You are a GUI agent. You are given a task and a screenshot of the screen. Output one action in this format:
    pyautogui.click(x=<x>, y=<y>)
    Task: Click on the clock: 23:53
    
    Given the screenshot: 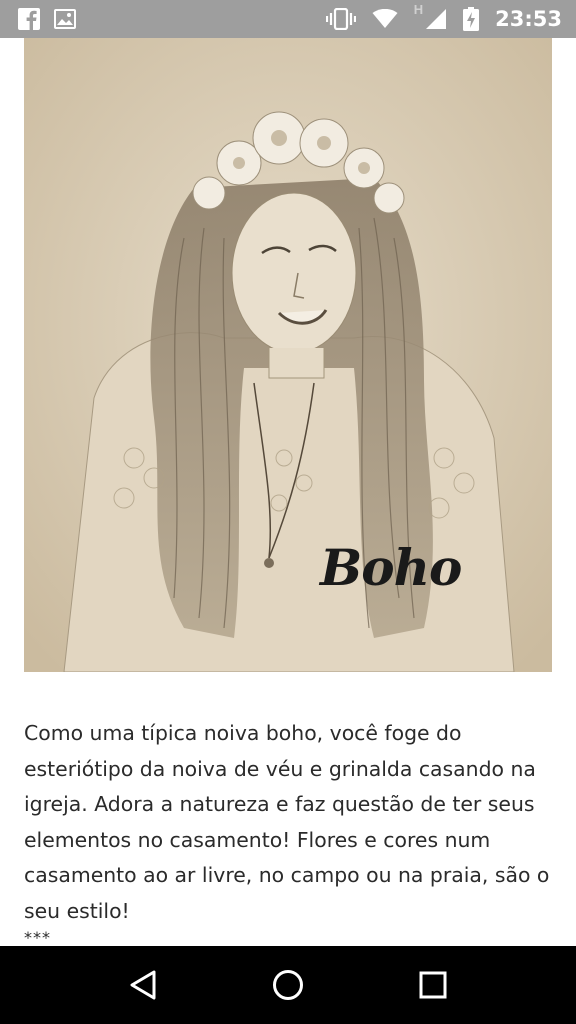 What is the action you would take?
    pyautogui.click(x=528, y=19)
    